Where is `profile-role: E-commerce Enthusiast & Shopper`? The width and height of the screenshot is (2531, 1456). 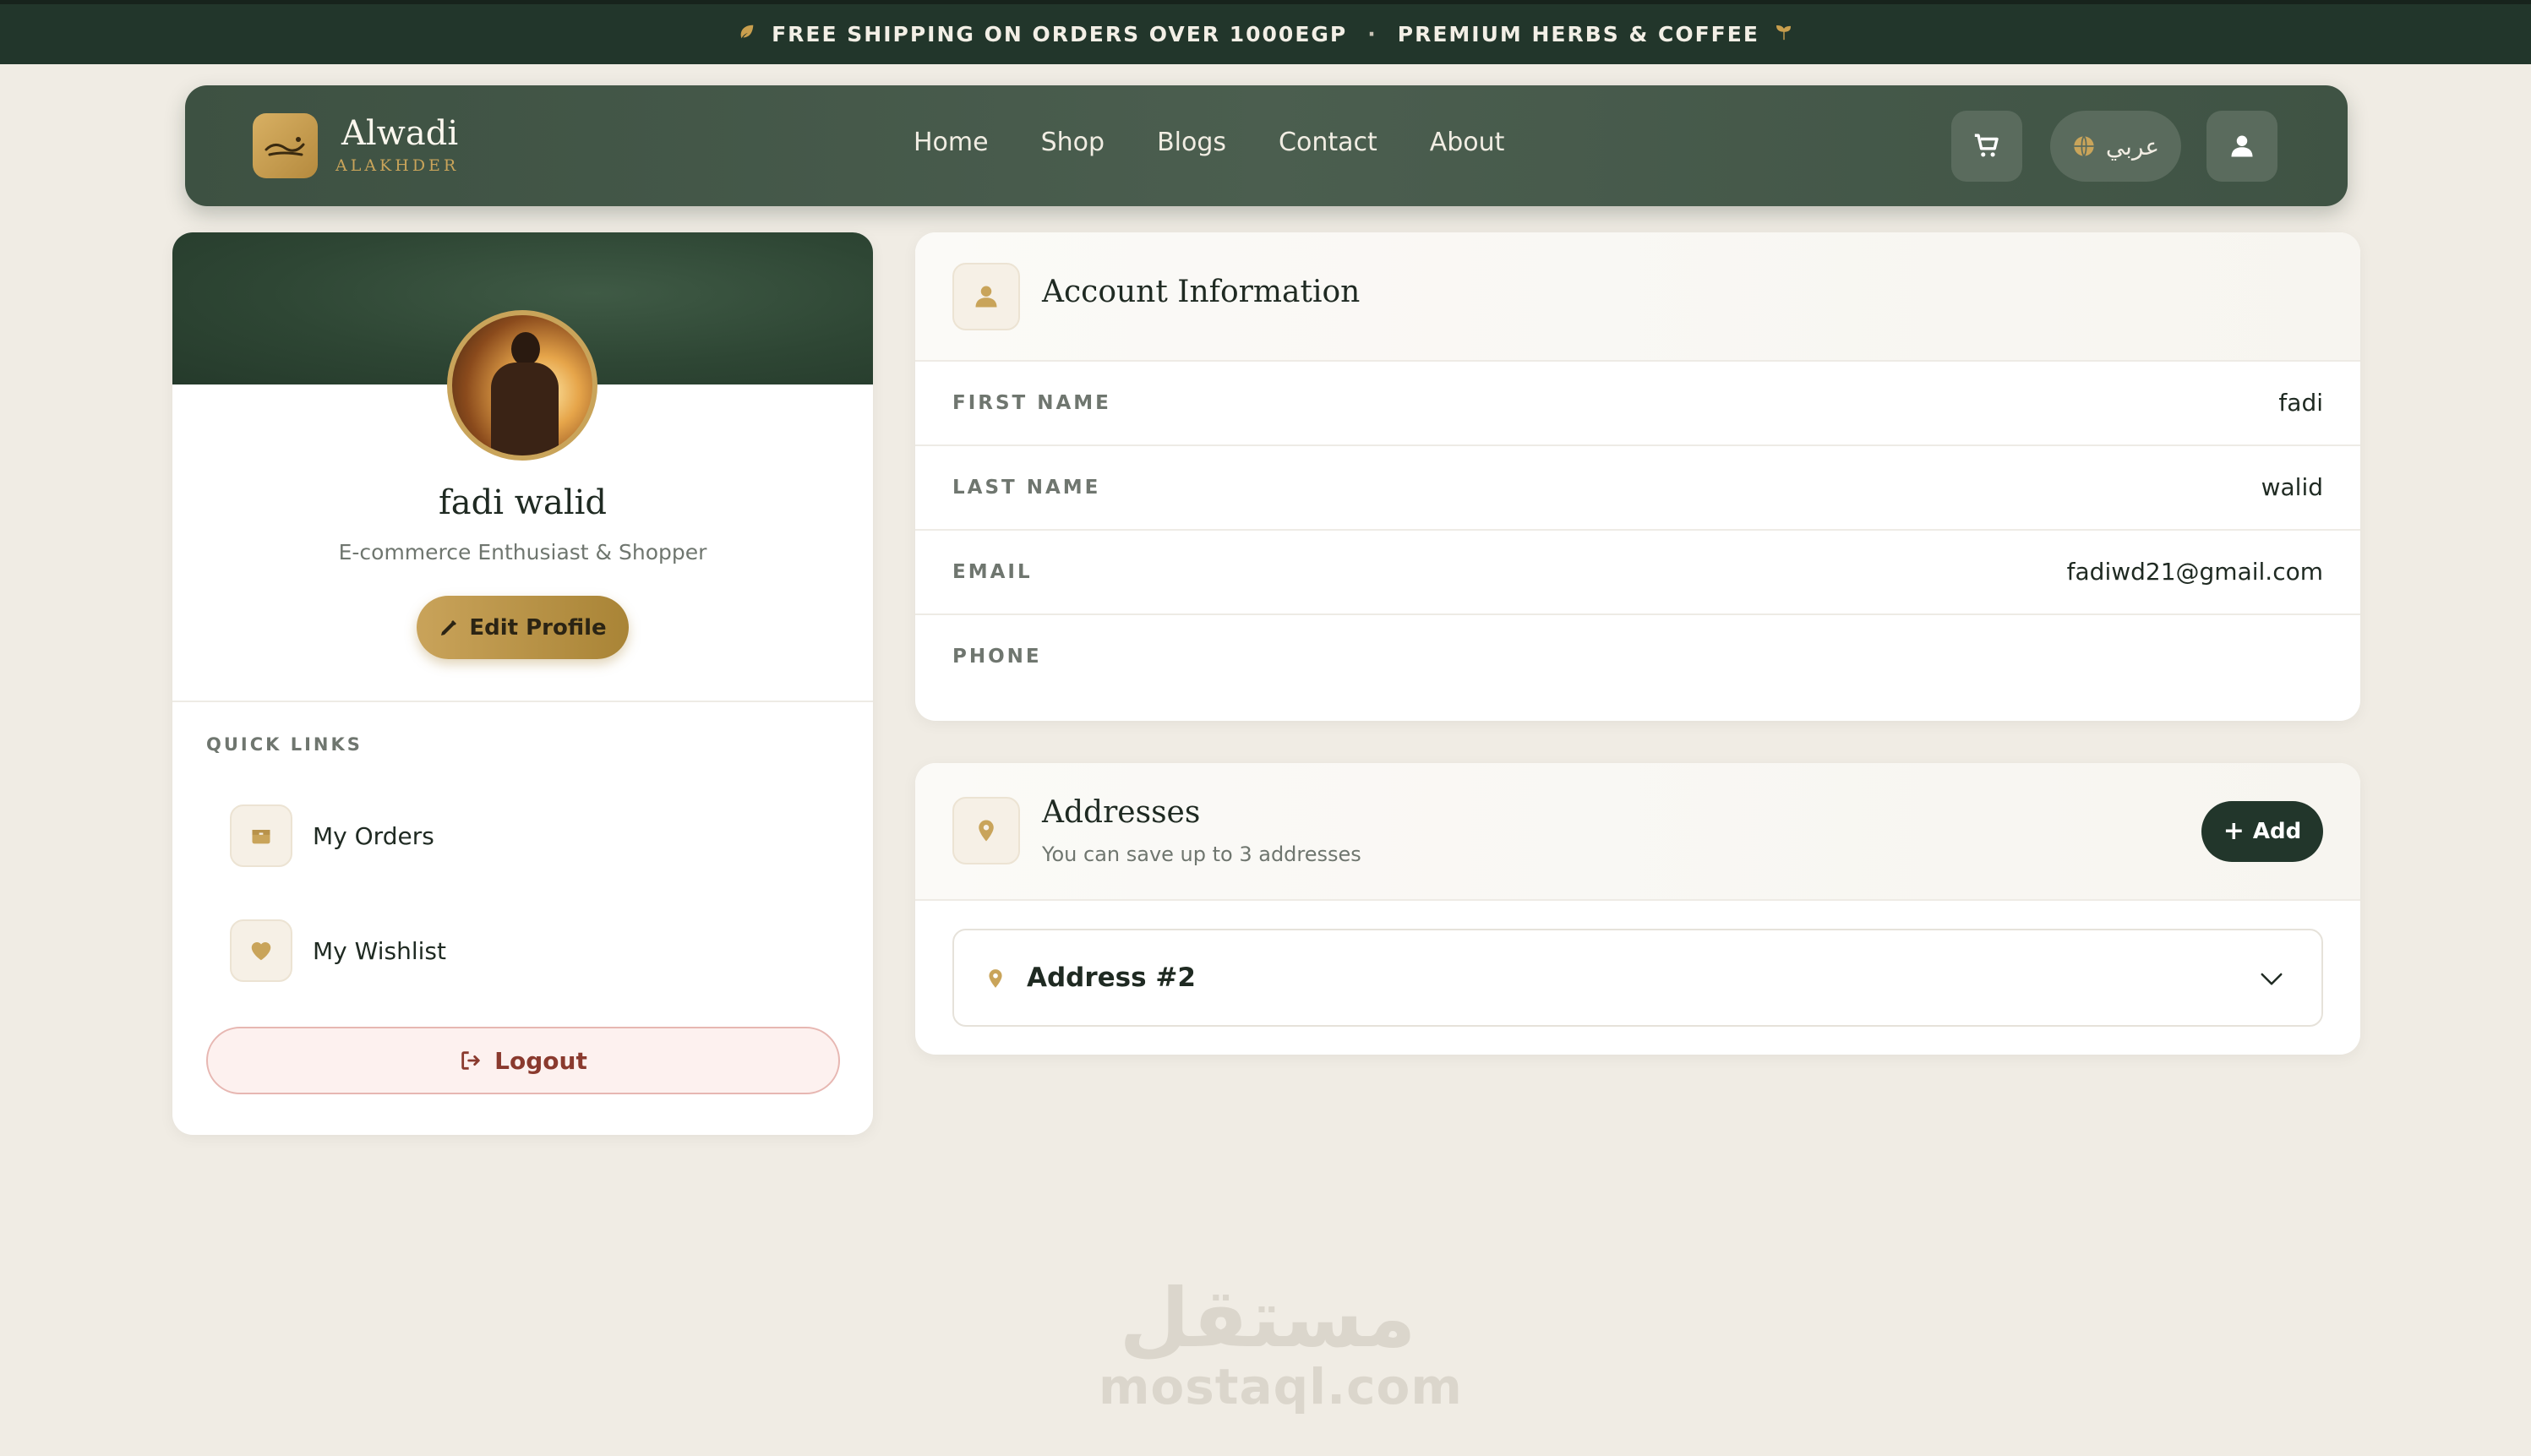 profile-role: E-commerce Enthusiast & Shopper is located at coordinates (522, 552).